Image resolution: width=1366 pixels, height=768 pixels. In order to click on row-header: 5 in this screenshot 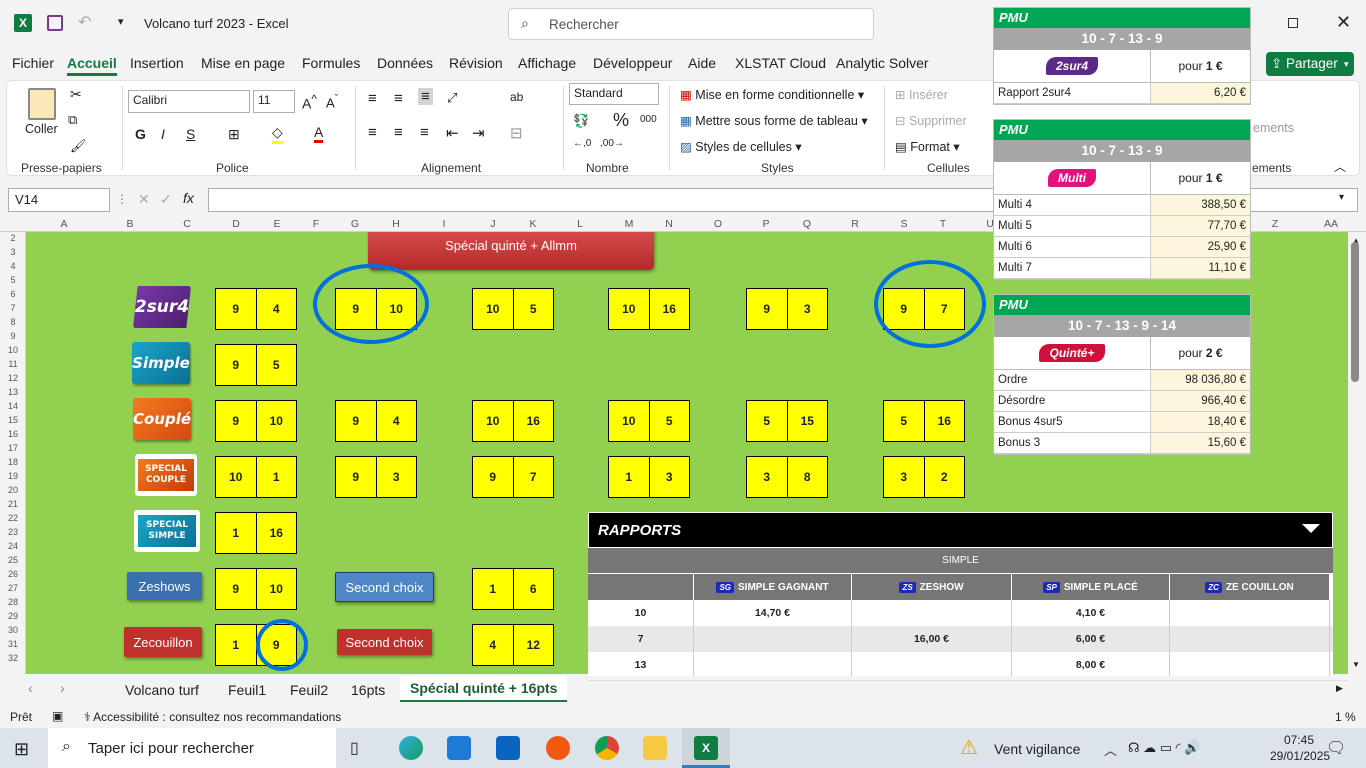, I will do `click(13, 280)`.